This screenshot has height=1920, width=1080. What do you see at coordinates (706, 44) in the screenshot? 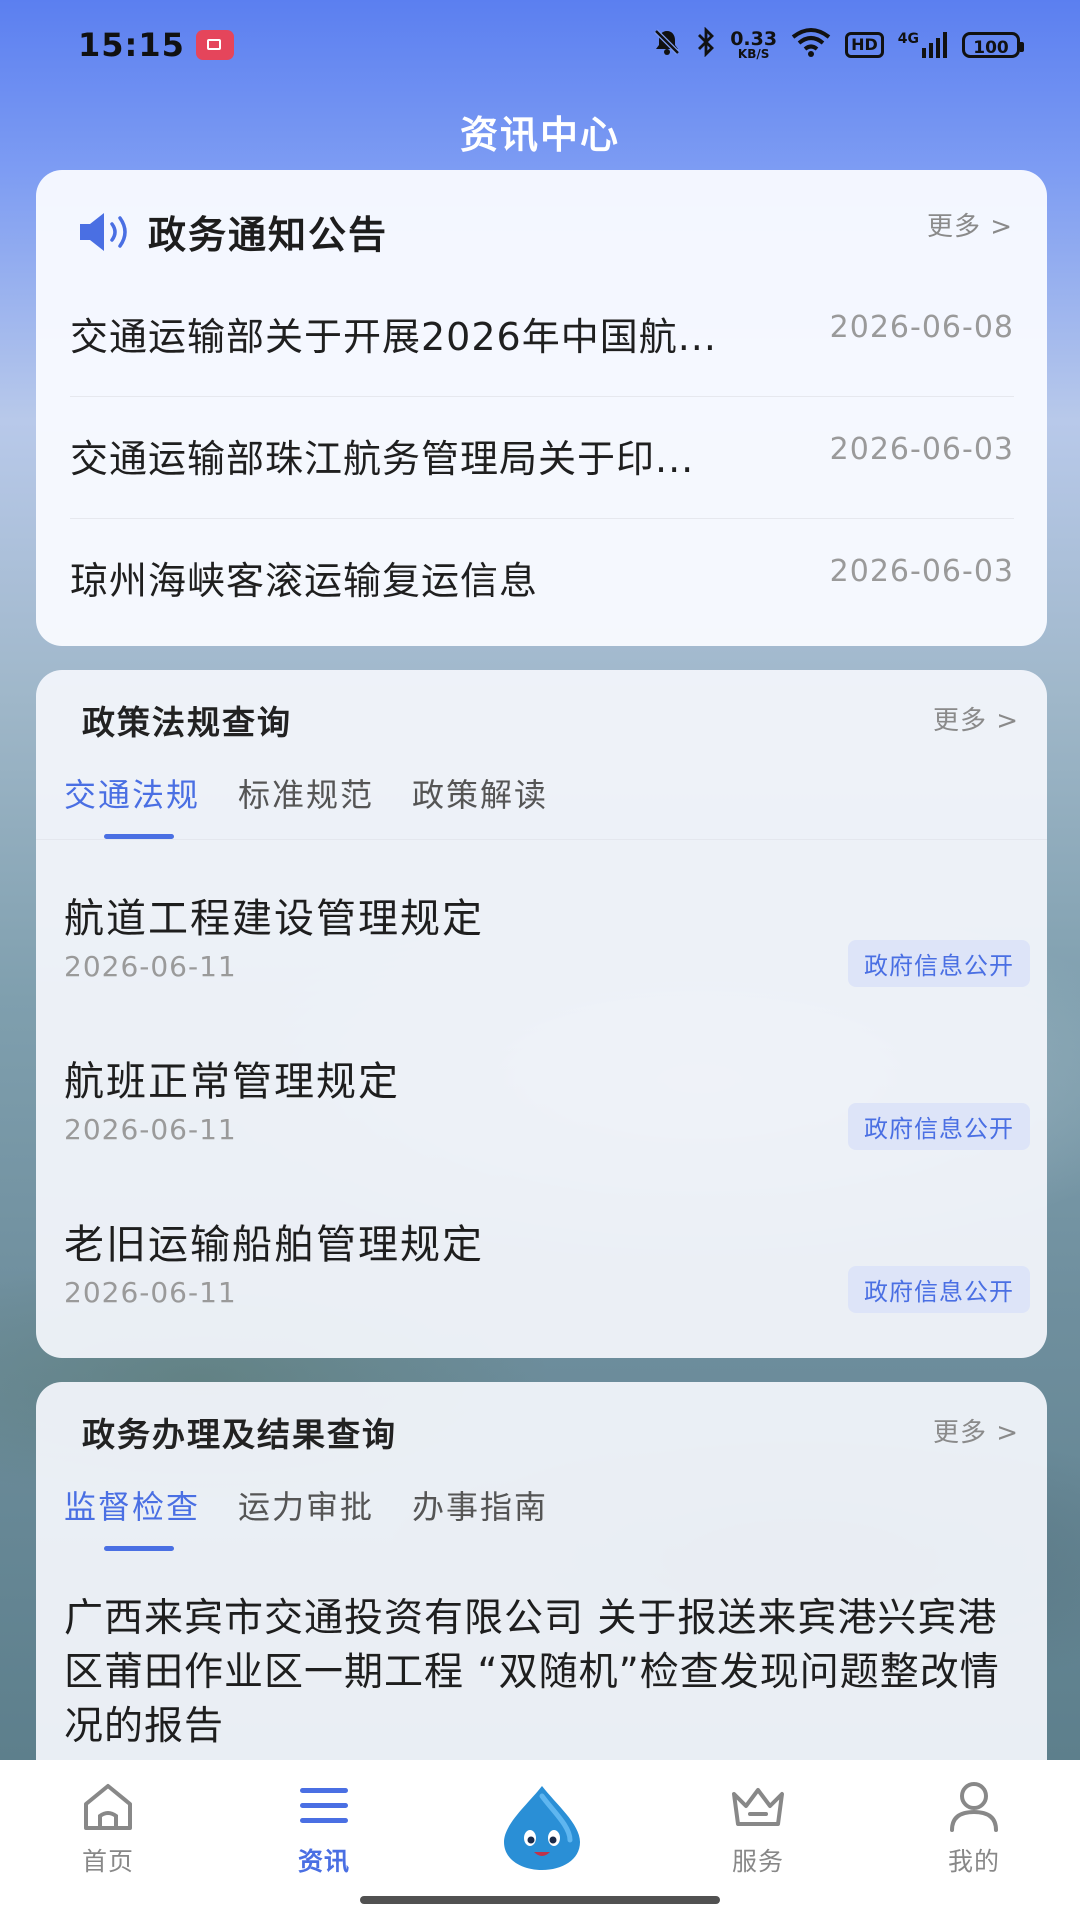
I see `bluetooth-icon` at bounding box center [706, 44].